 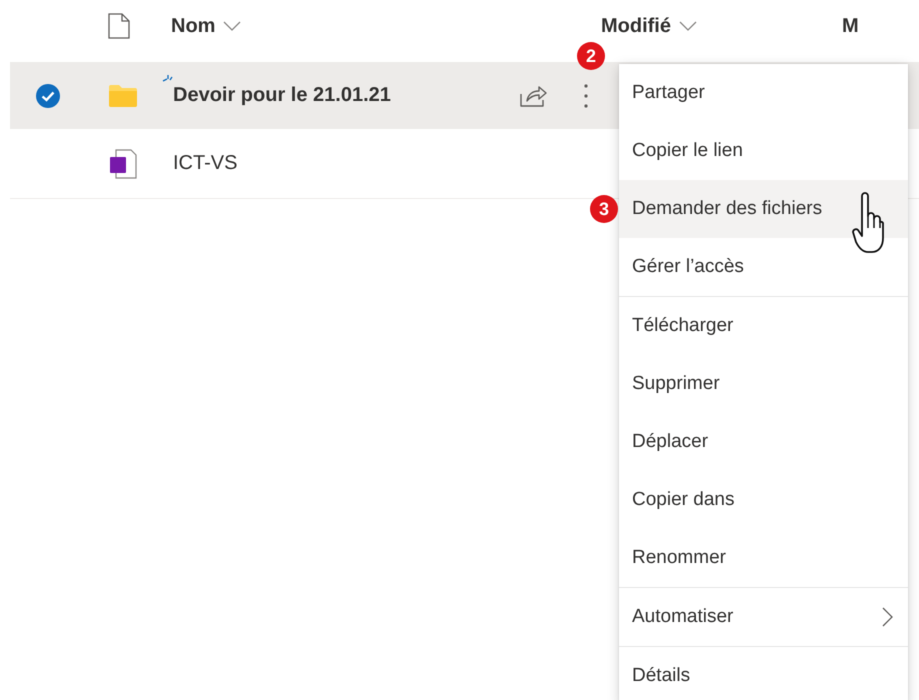 What do you see at coordinates (282, 95) in the screenshot?
I see `file-name: Devoir pour le 21.01.21` at bounding box center [282, 95].